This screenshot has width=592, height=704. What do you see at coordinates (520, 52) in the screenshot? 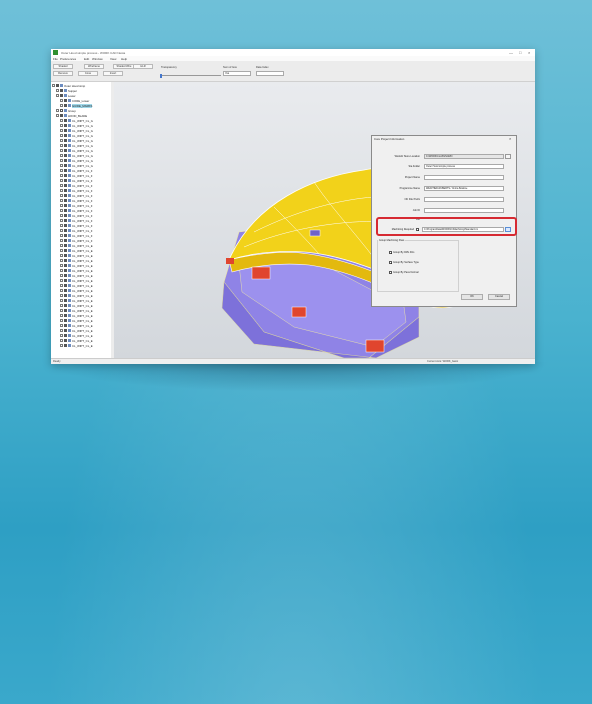
I see `maximize-button: □` at bounding box center [520, 52].